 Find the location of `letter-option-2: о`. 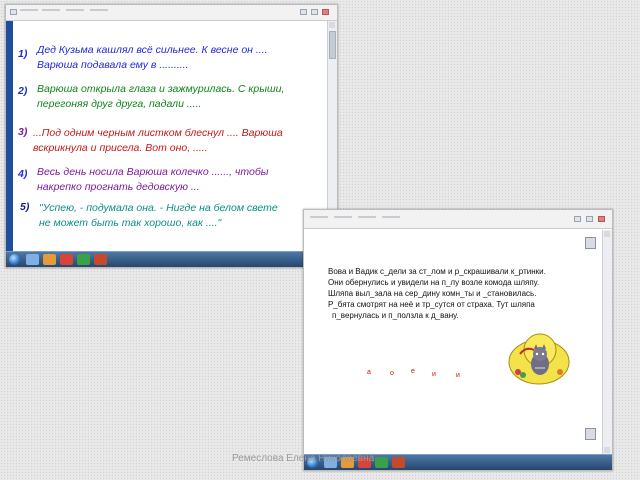

letter-option-2: о is located at coordinates (392, 373).